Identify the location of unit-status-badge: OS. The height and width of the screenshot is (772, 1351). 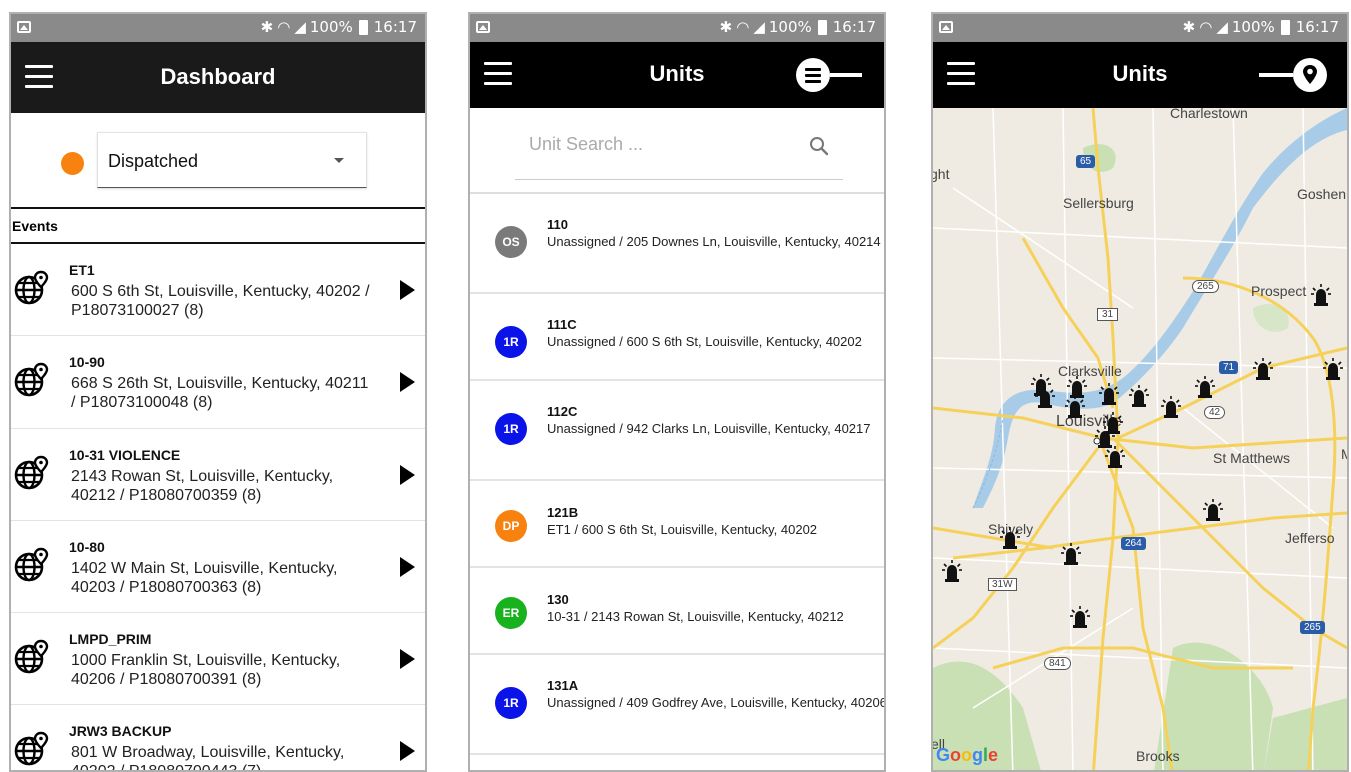
(511, 242).